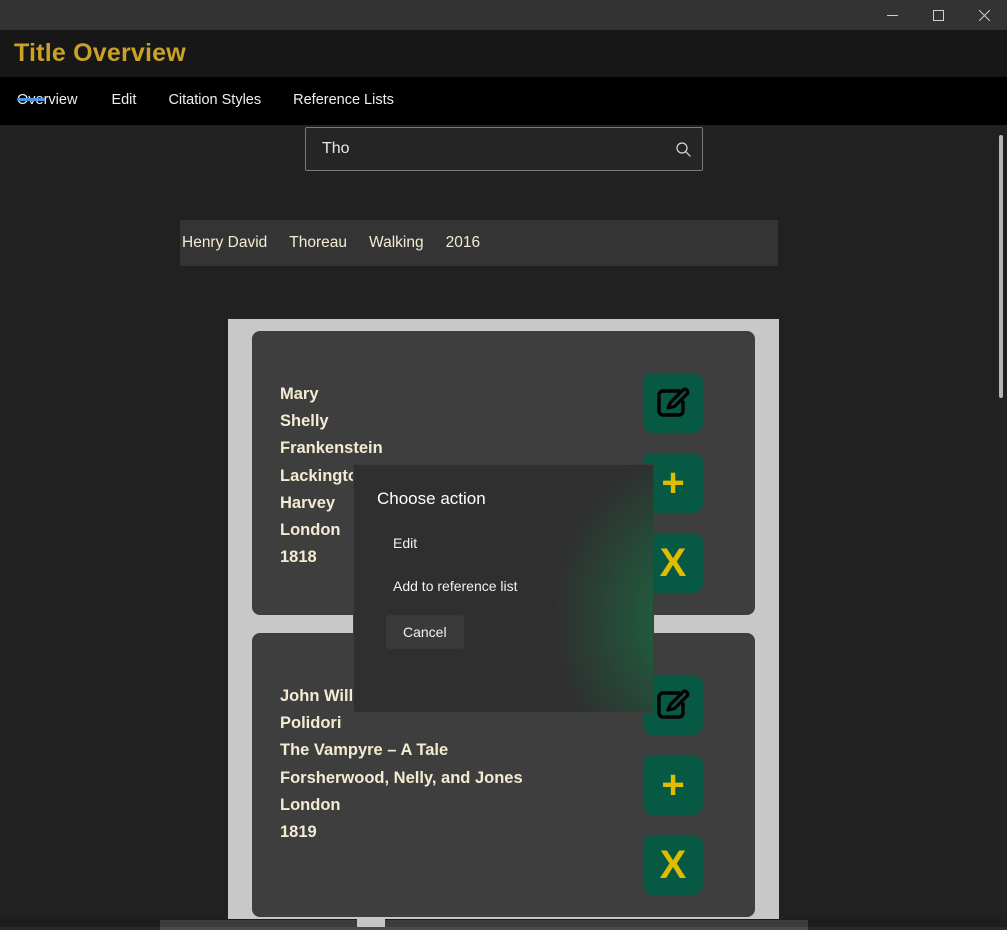 The width and height of the screenshot is (1007, 930). Describe the element at coordinates (343, 100) in the screenshot. I see `tab-reference-lists-label: Reference Lists` at that location.